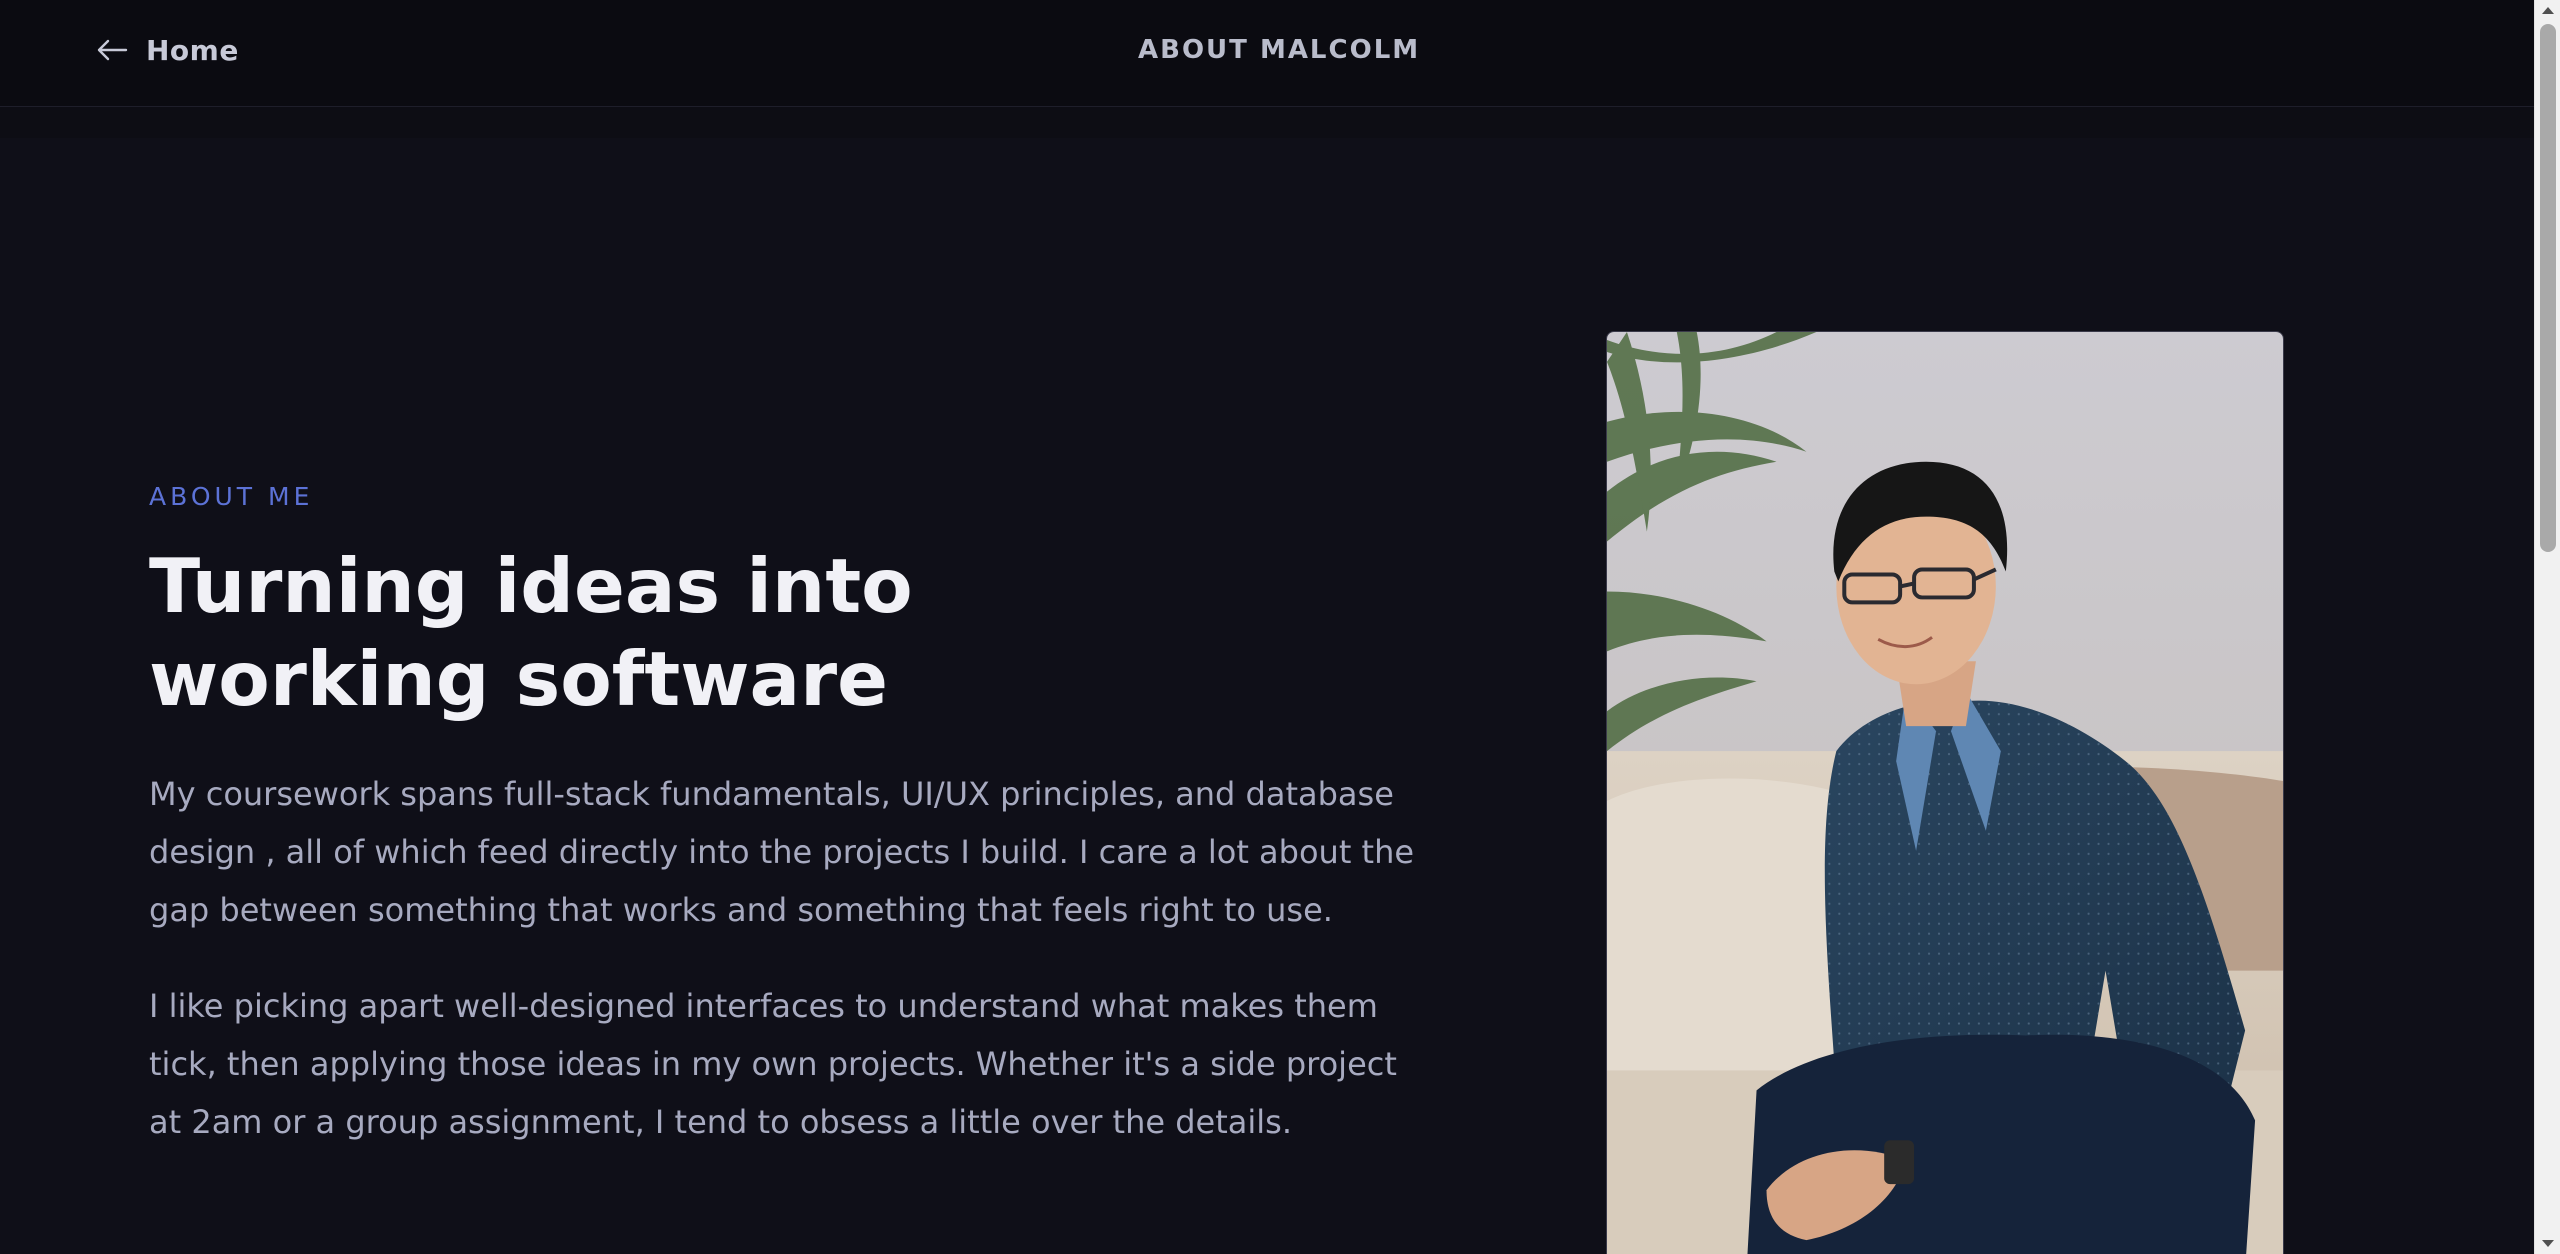  Describe the element at coordinates (2547, 10) in the screenshot. I see `scroll-up-icon` at that location.